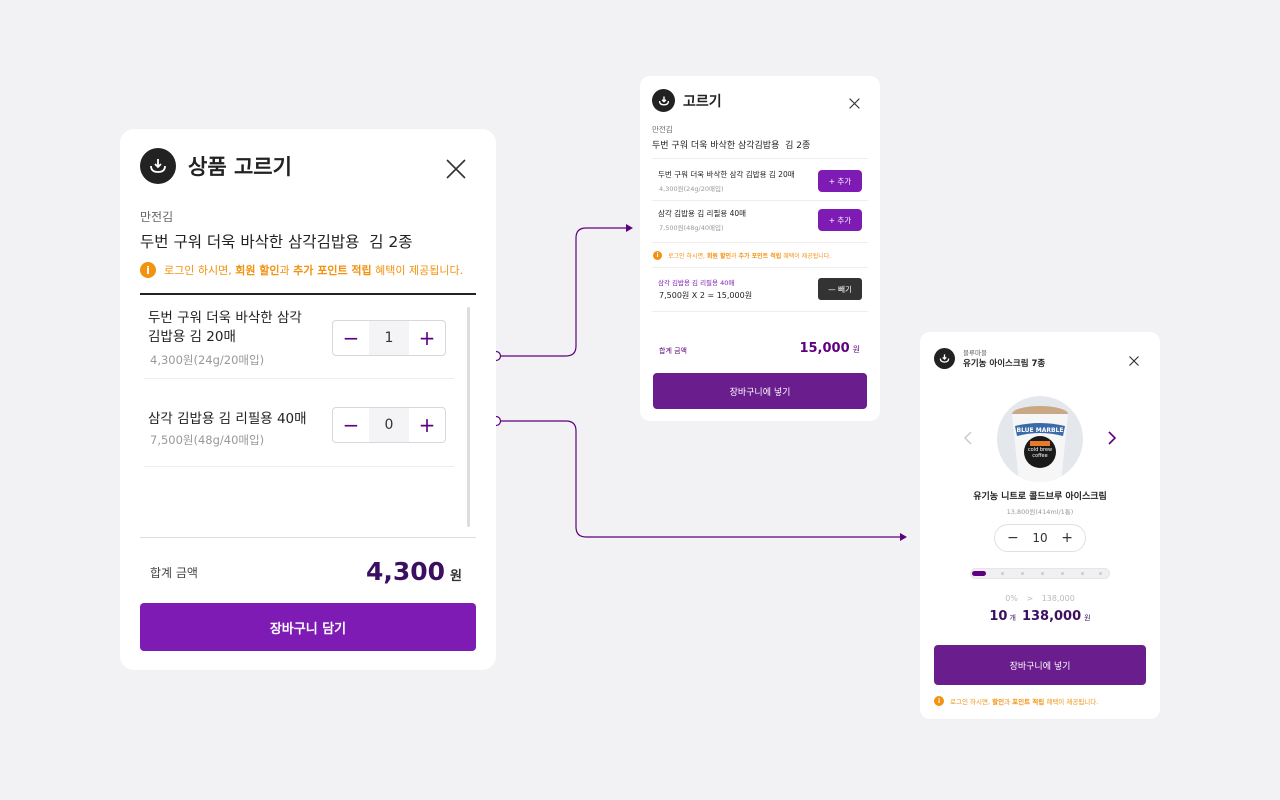  Describe the element at coordinates (1030, 598) in the screenshot. I see `discount-arrow: >` at that location.